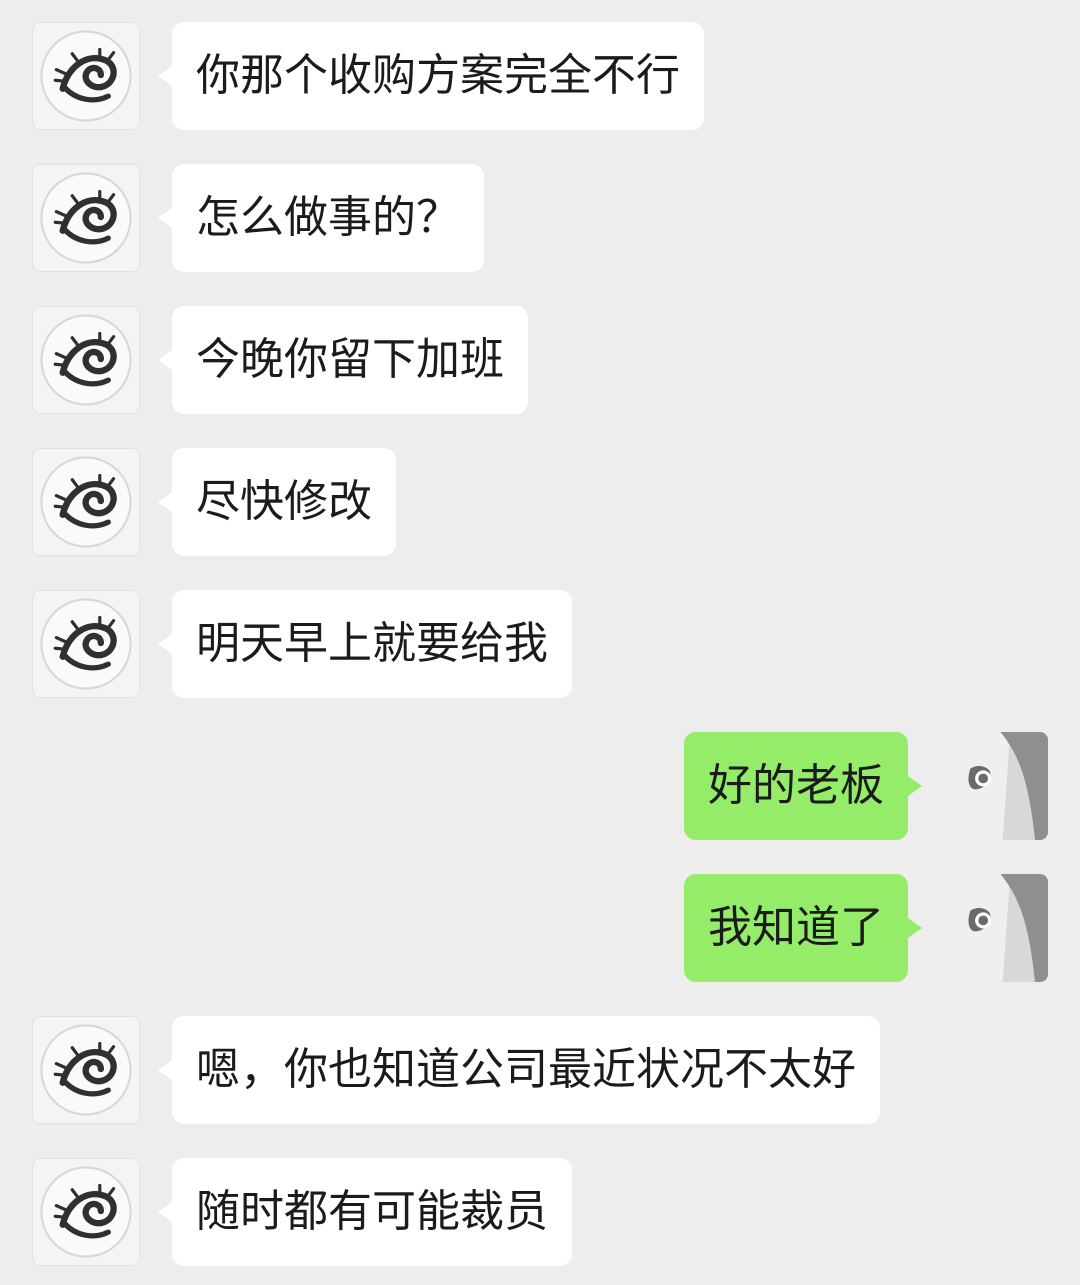 The height and width of the screenshot is (1285, 1080). What do you see at coordinates (803, 928) in the screenshot?
I see `message-bubble: 我知道了` at bounding box center [803, 928].